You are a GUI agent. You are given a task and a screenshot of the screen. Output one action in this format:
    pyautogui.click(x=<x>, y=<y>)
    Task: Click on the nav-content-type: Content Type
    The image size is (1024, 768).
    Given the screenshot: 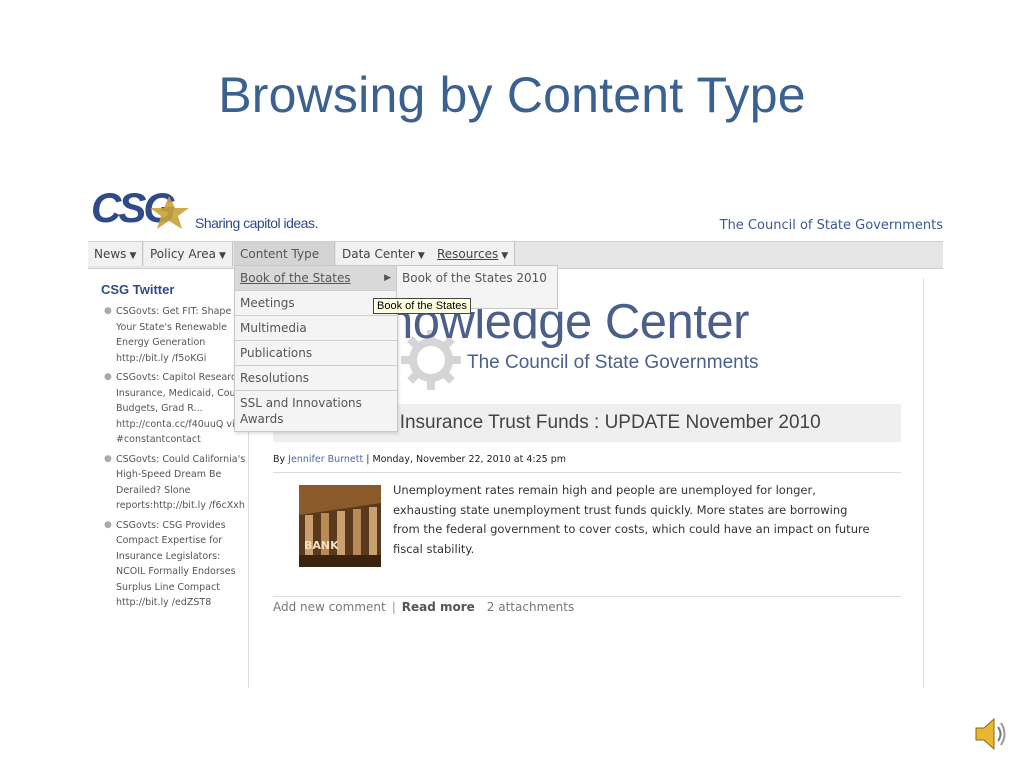 What is the action you would take?
    pyautogui.click(x=284, y=254)
    